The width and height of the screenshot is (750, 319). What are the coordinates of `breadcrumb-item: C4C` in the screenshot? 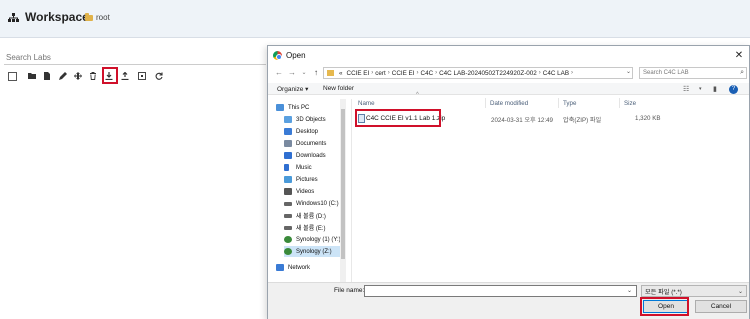 It's located at (427, 73).